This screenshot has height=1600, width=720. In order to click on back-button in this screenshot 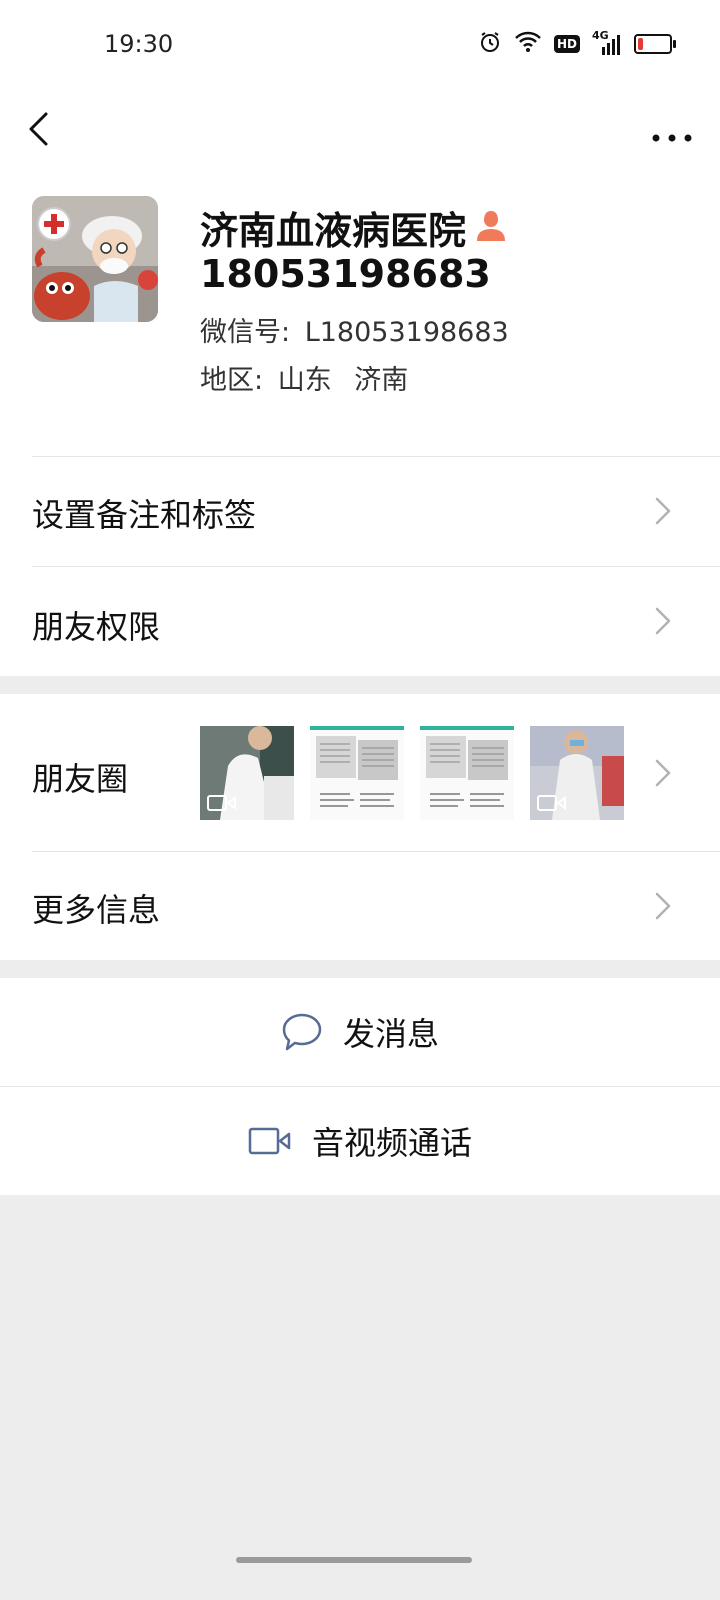, I will do `click(44, 130)`.